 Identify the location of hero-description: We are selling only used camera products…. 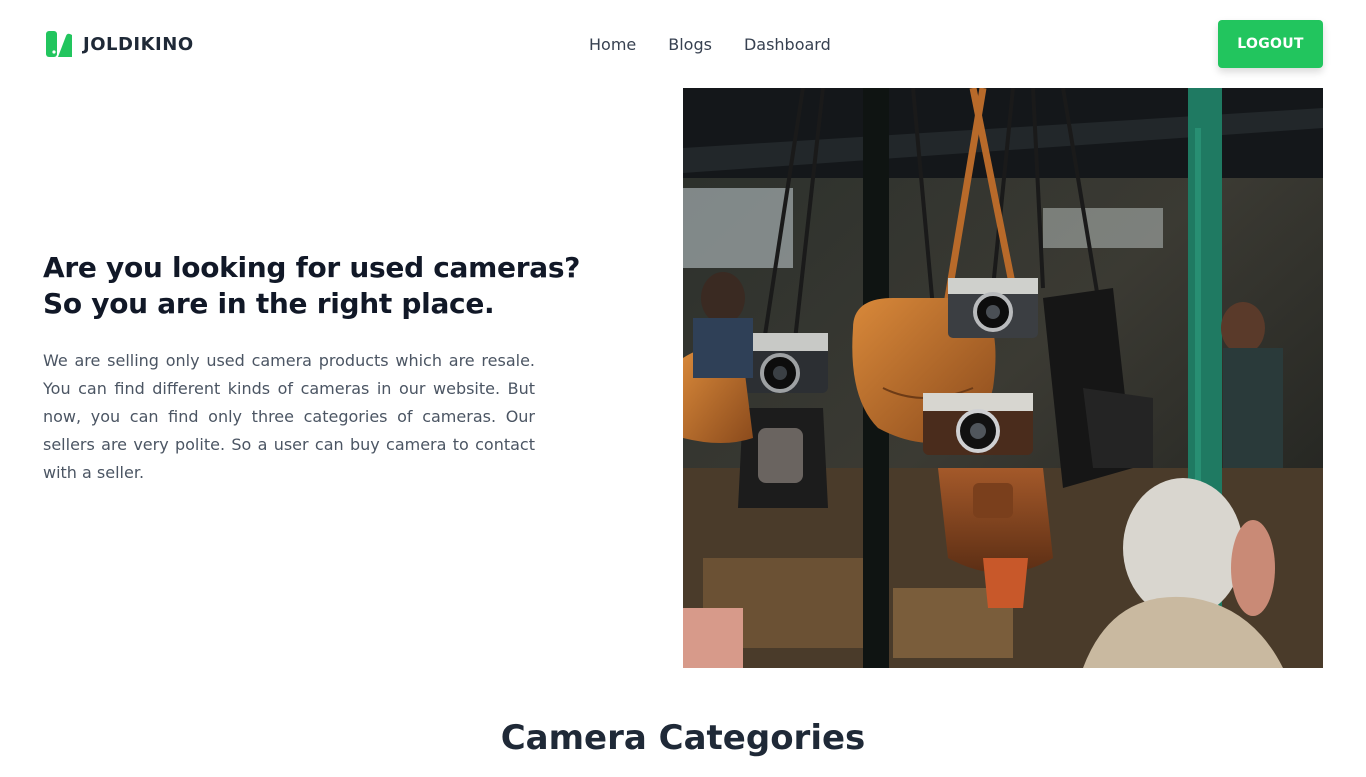
(289, 416).